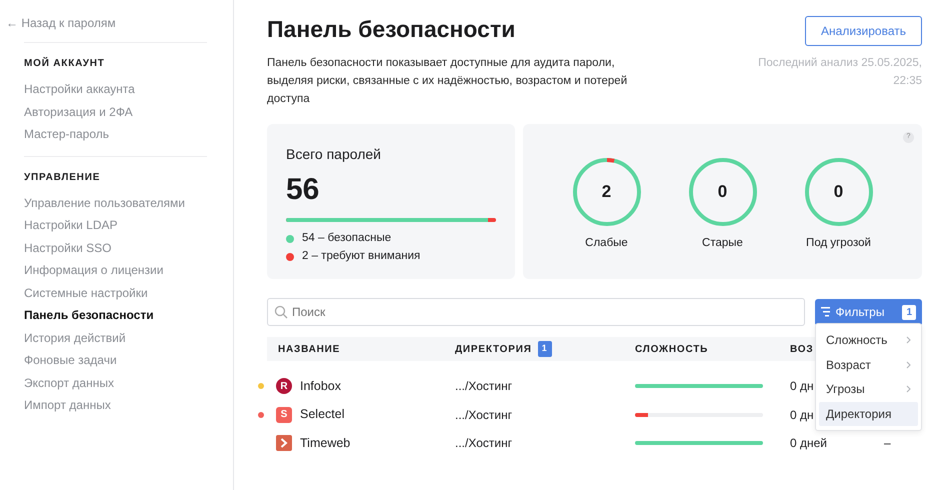 Image resolution: width=936 pixels, height=490 pixels. Describe the element at coordinates (281, 312) in the screenshot. I see `search-icon` at that location.